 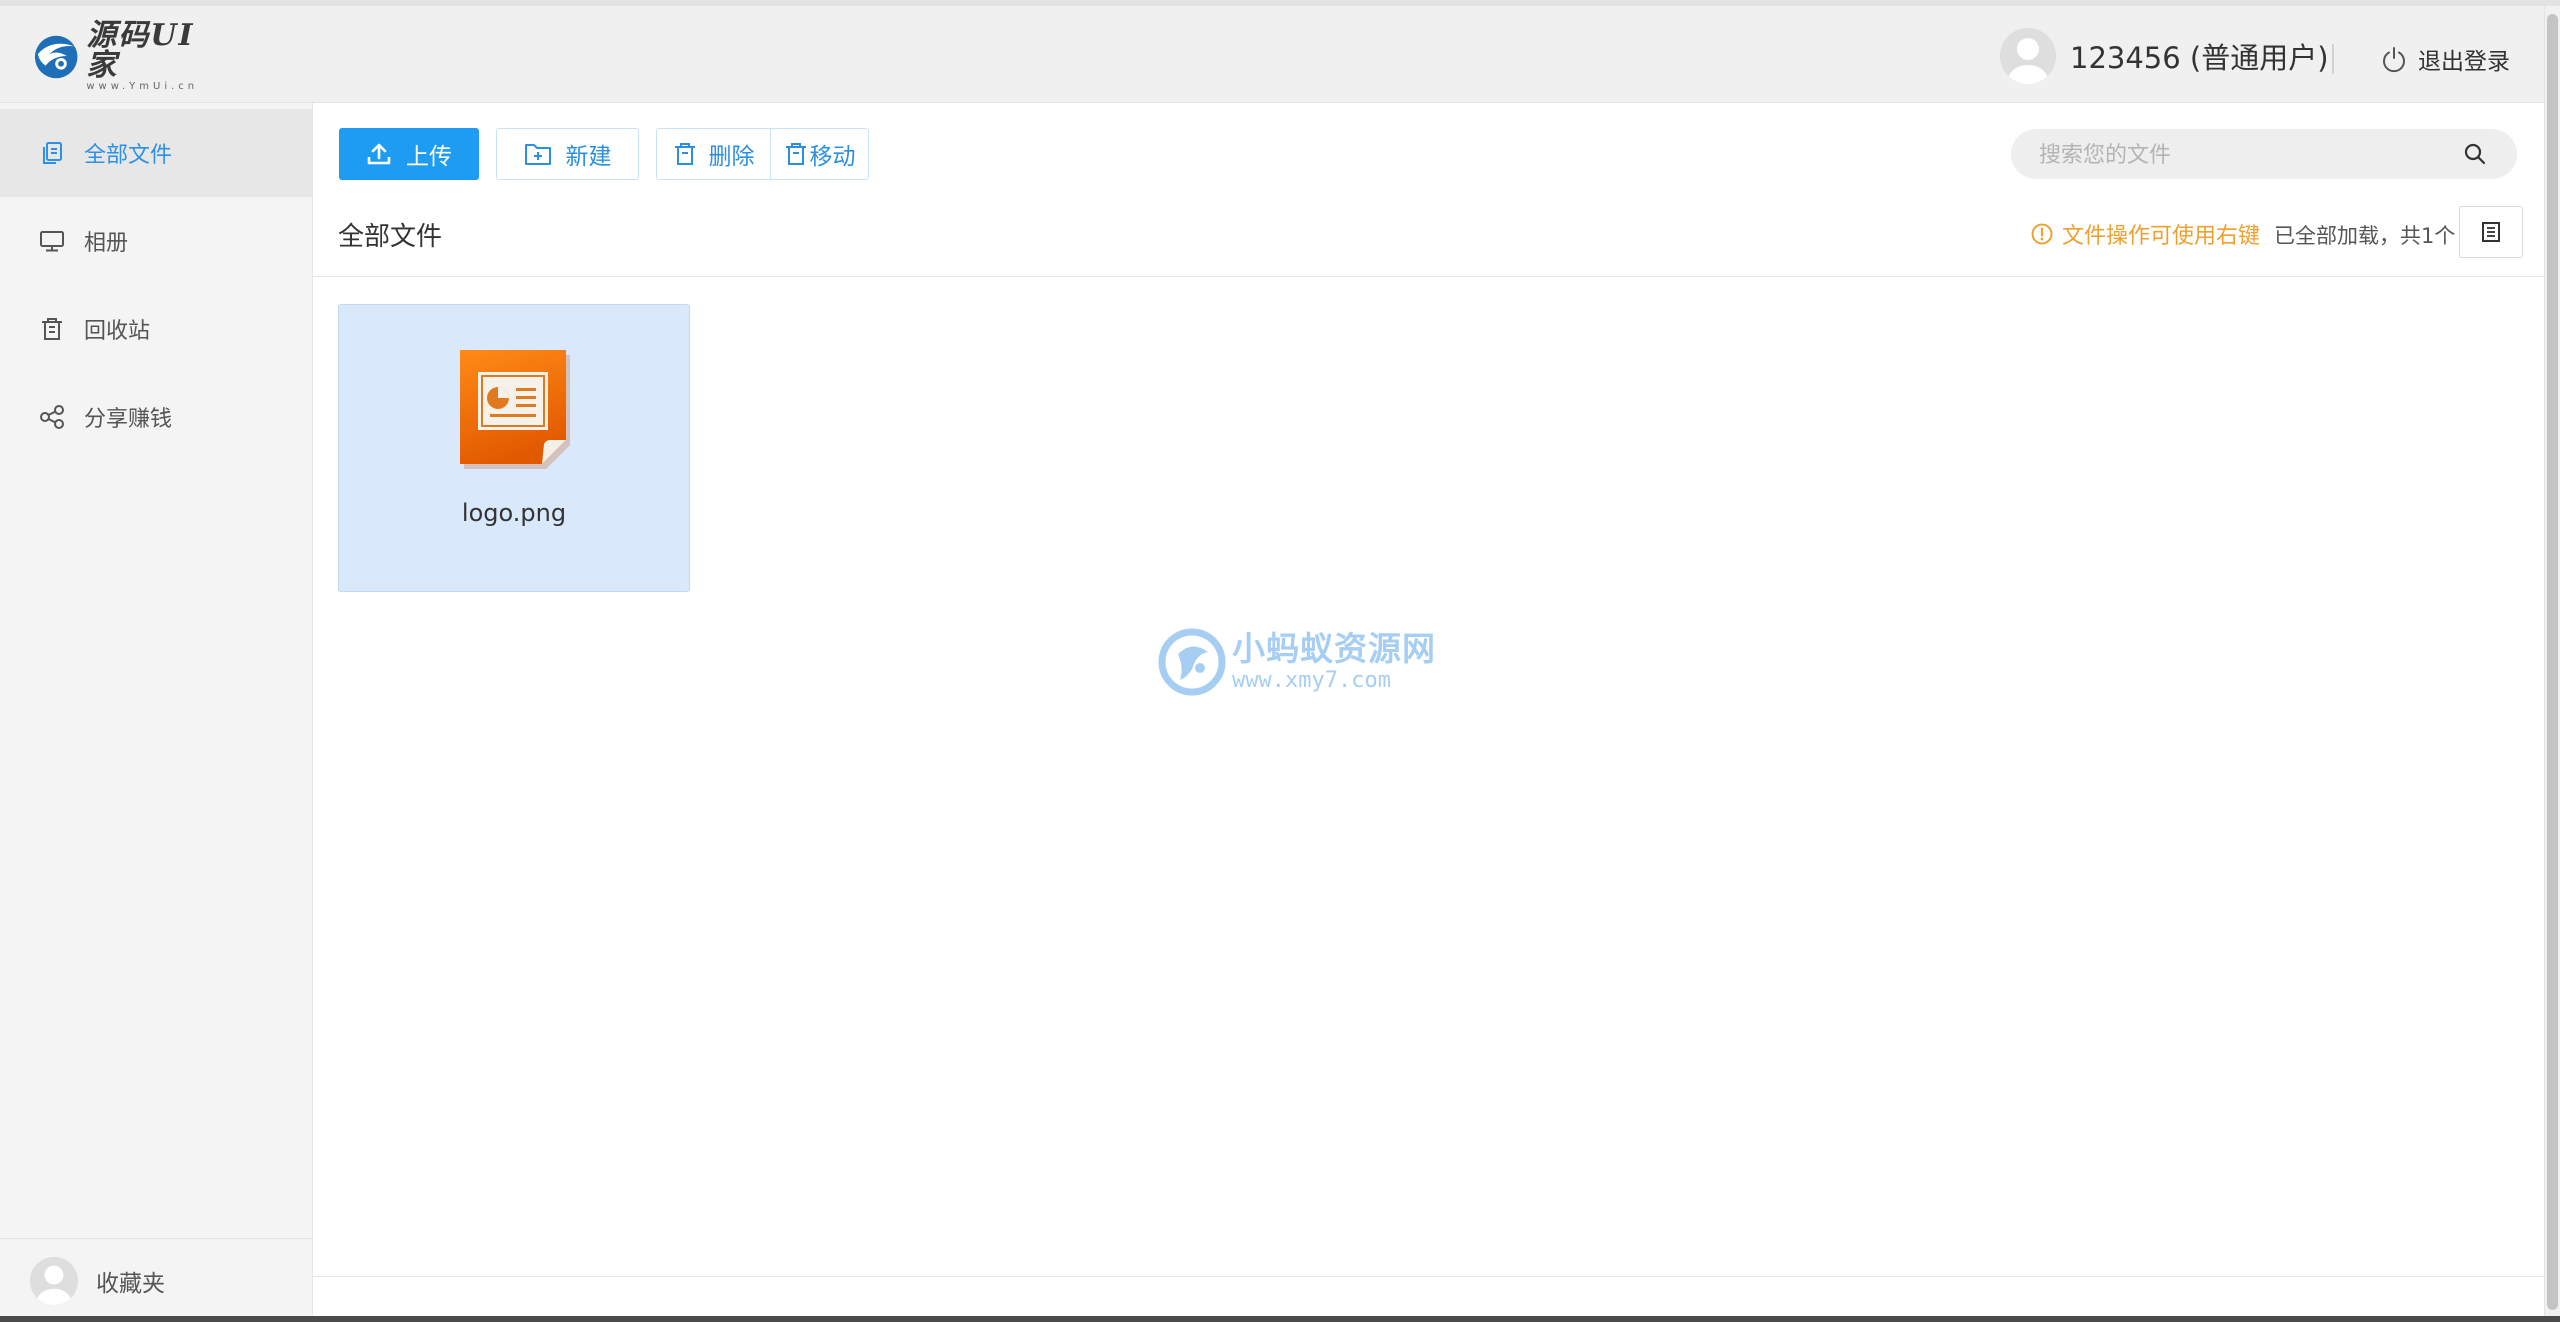 I want to click on right-click-tip: 文件操作可使用右键, so click(x=2145, y=234).